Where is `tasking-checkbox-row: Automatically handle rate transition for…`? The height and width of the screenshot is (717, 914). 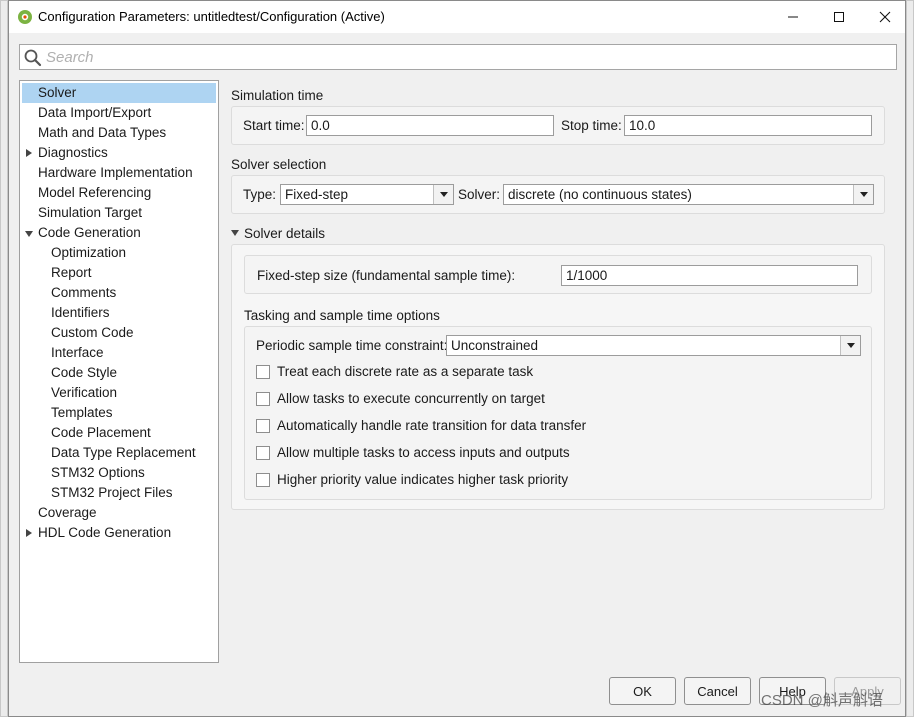
tasking-checkbox-row: Automatically handle rate transition for… is located at coordinates (556, 427).